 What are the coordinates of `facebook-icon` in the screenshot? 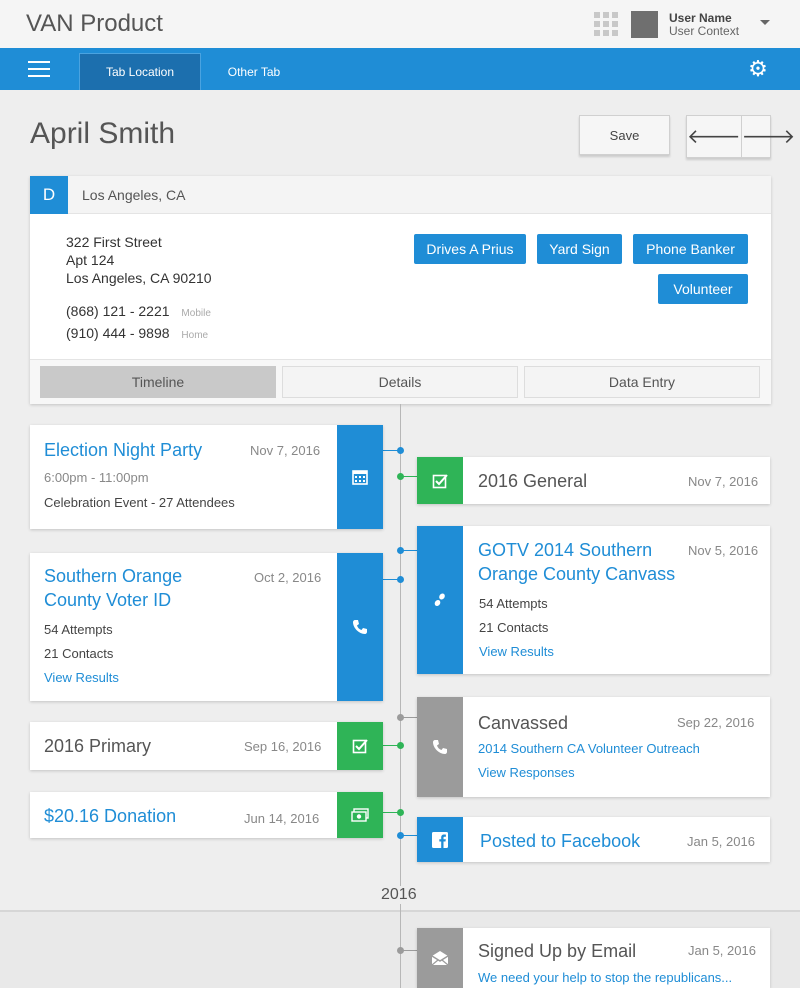 It's located at (440, 839).